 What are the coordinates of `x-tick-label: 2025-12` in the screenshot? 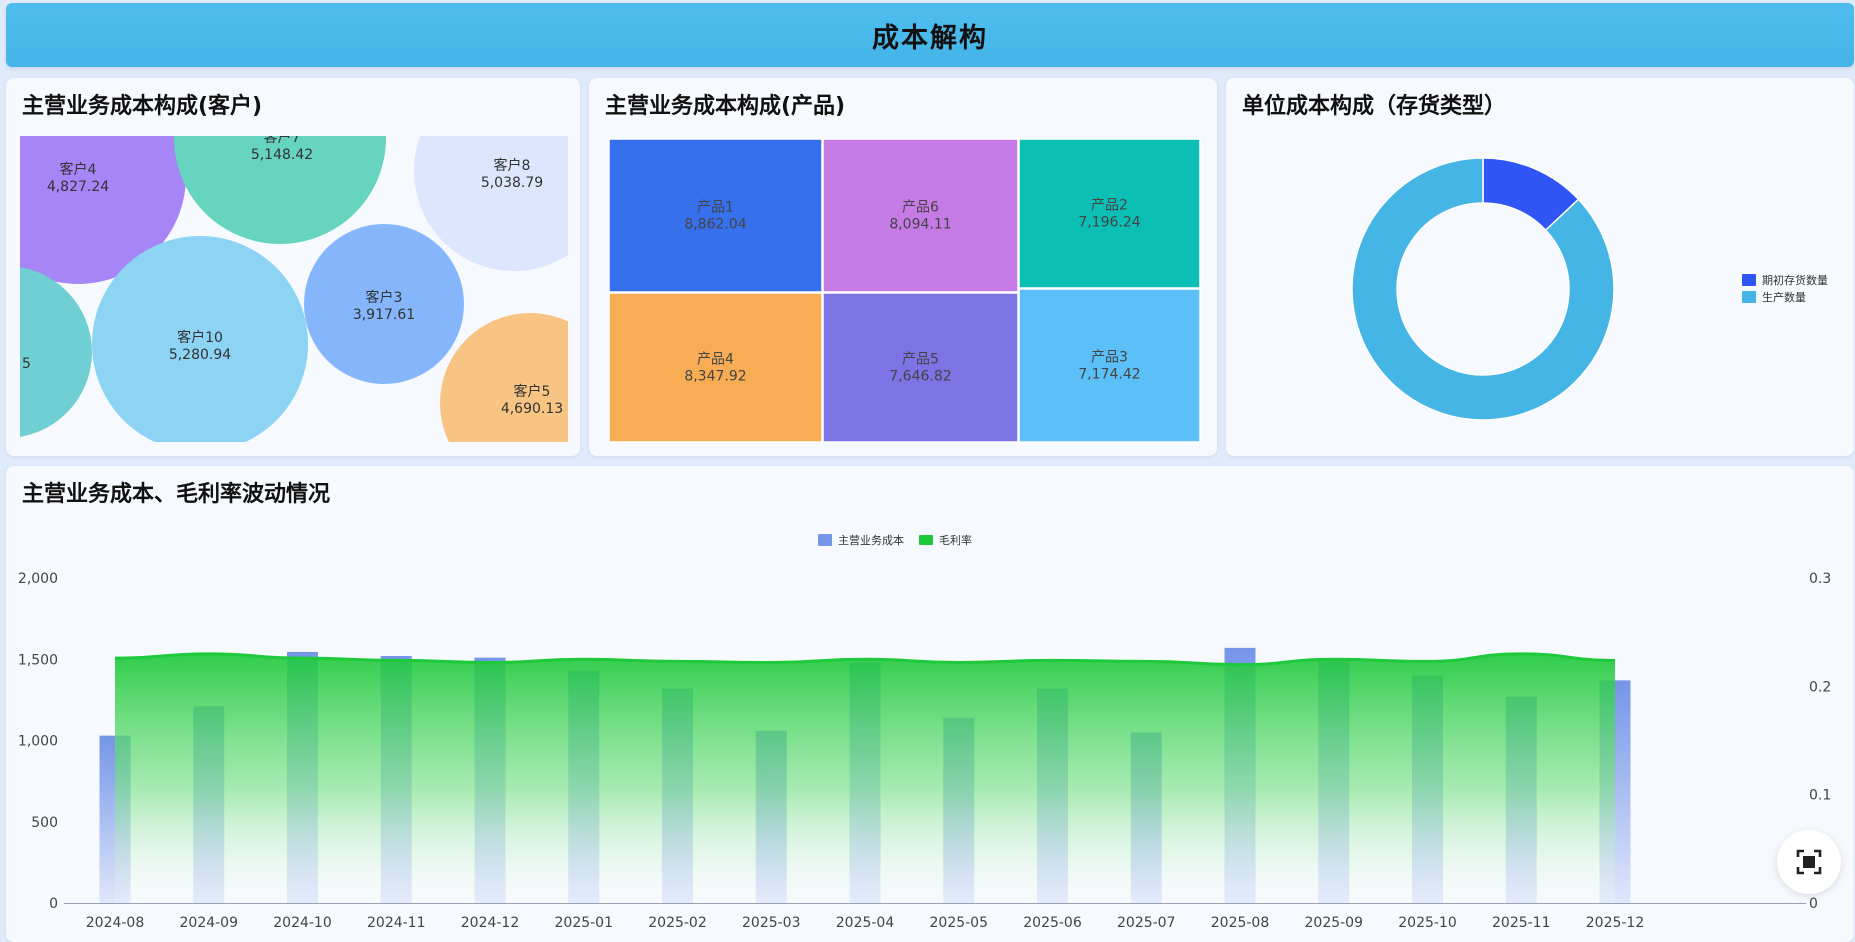 It's located at (1615, 923).